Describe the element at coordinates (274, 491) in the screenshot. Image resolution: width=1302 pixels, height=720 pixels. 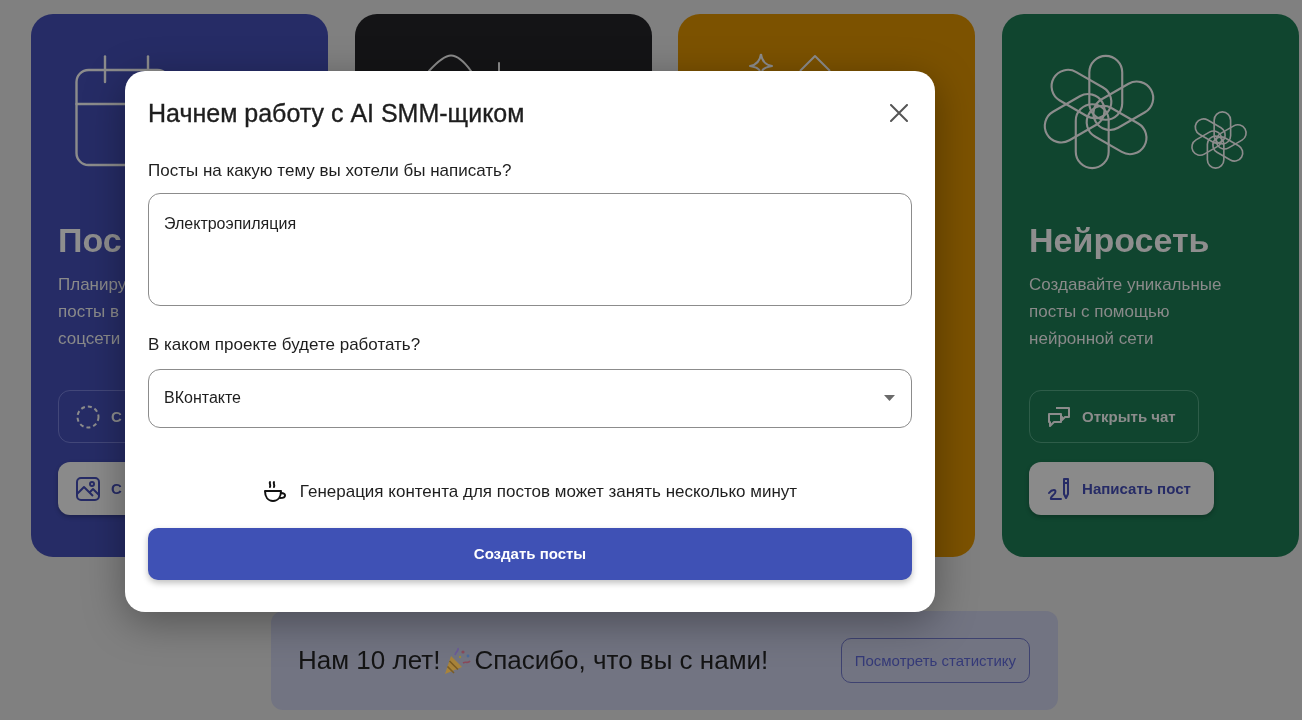
I see `coffee-cup-icon` at that location.